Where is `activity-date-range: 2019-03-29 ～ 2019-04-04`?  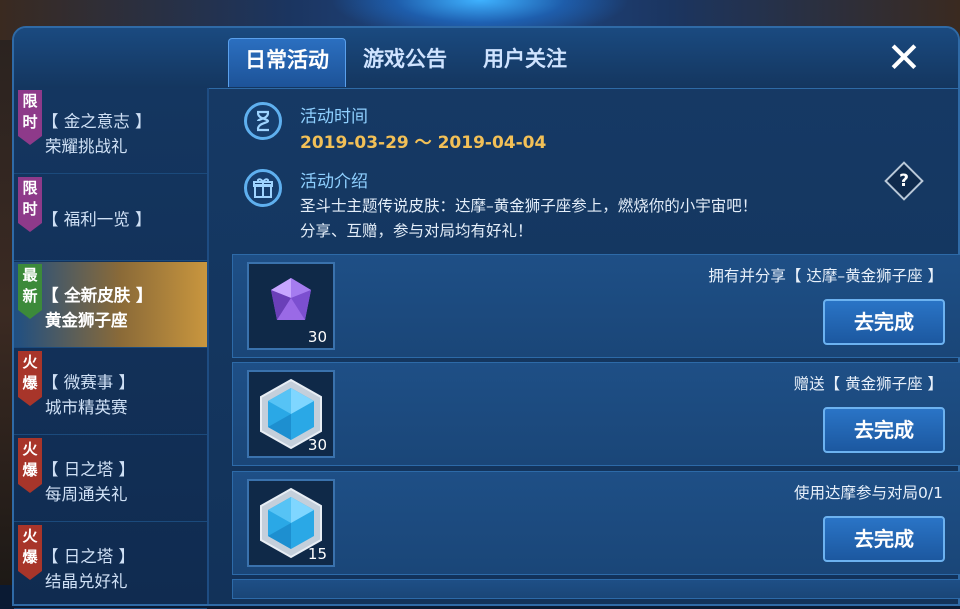 activity-date-range: 2019-03-29 ～ 2019-04-04 is located at coordinates (423, 143).